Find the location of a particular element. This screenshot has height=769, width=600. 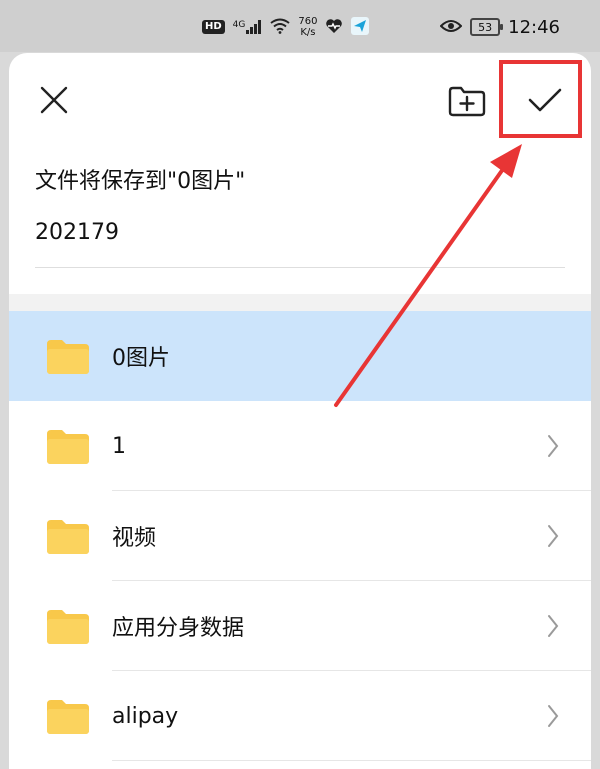

section-divider is located at coordinates (300, 302).